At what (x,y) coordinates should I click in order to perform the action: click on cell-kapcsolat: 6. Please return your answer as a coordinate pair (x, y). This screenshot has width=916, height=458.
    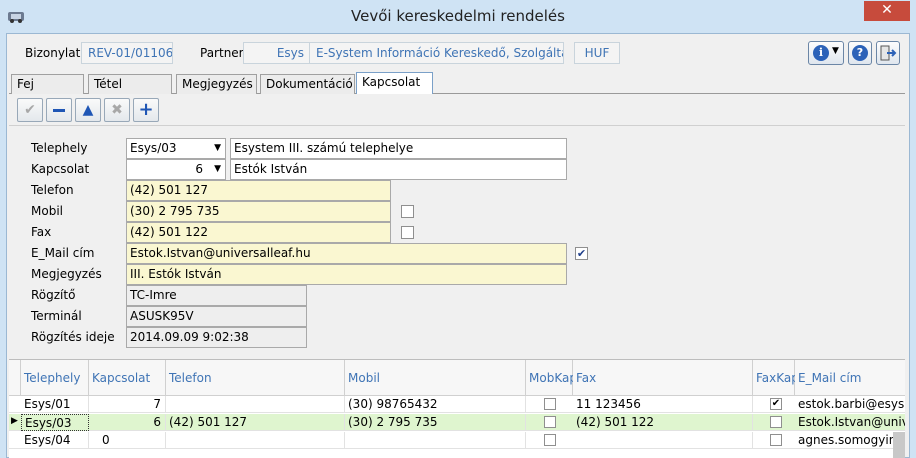
    Looking at the image, I should click on (127, 422).